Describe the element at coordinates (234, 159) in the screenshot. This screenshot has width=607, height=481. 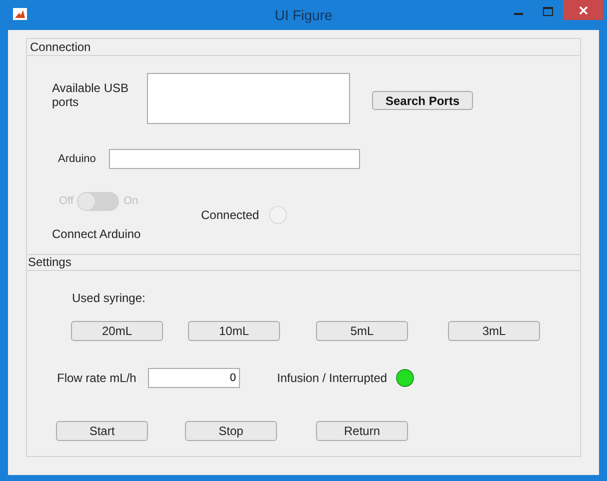
I see `arduino-field` at that location.